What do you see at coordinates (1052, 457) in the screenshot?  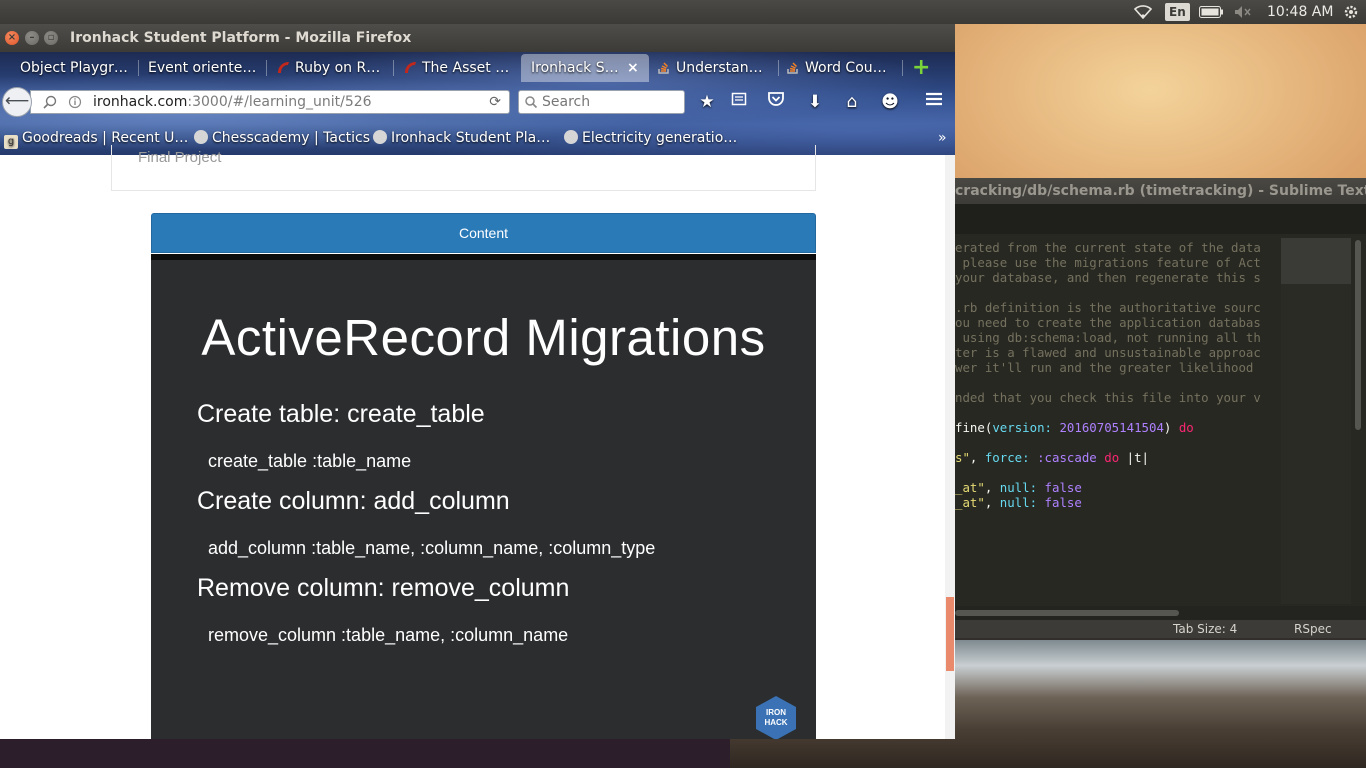 I see `code-line: s", force: :cascade do |t|` at bounding box center [1052, 457].